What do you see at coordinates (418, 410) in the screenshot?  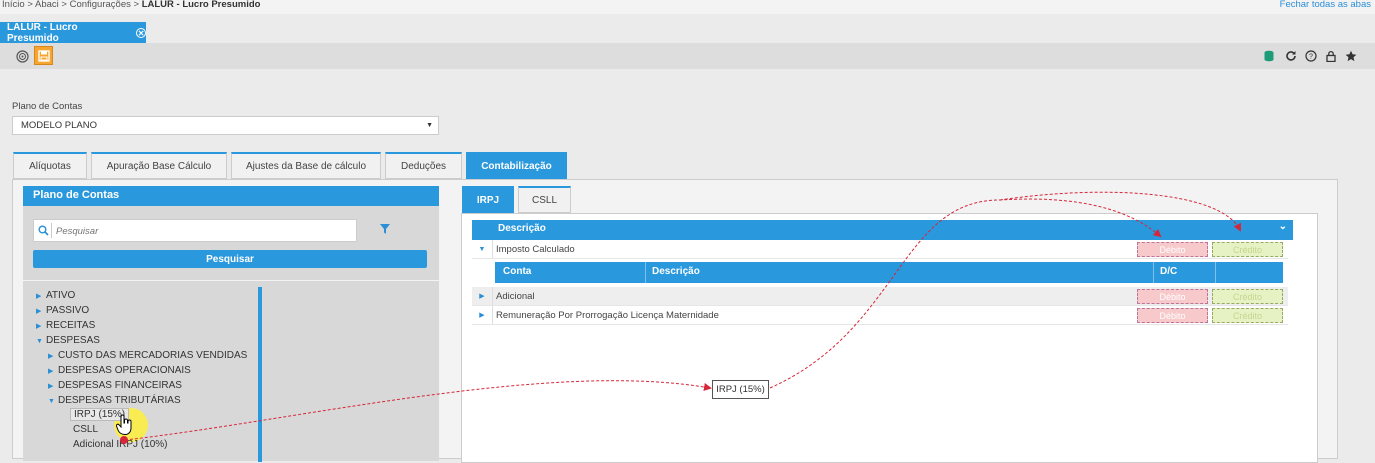 I see `drag-path-to-tooltip` at bounding box center [418, 410].